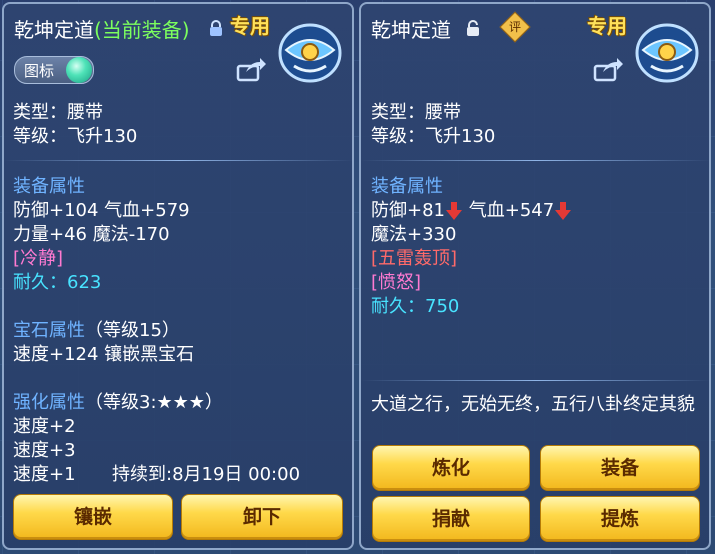 This screenshot has height=554, width=715. What do you see at coordinates (142, 30) in the screenshot?
I see `current-equipped-label: (当前装备)` at bounding box center [142, 30].